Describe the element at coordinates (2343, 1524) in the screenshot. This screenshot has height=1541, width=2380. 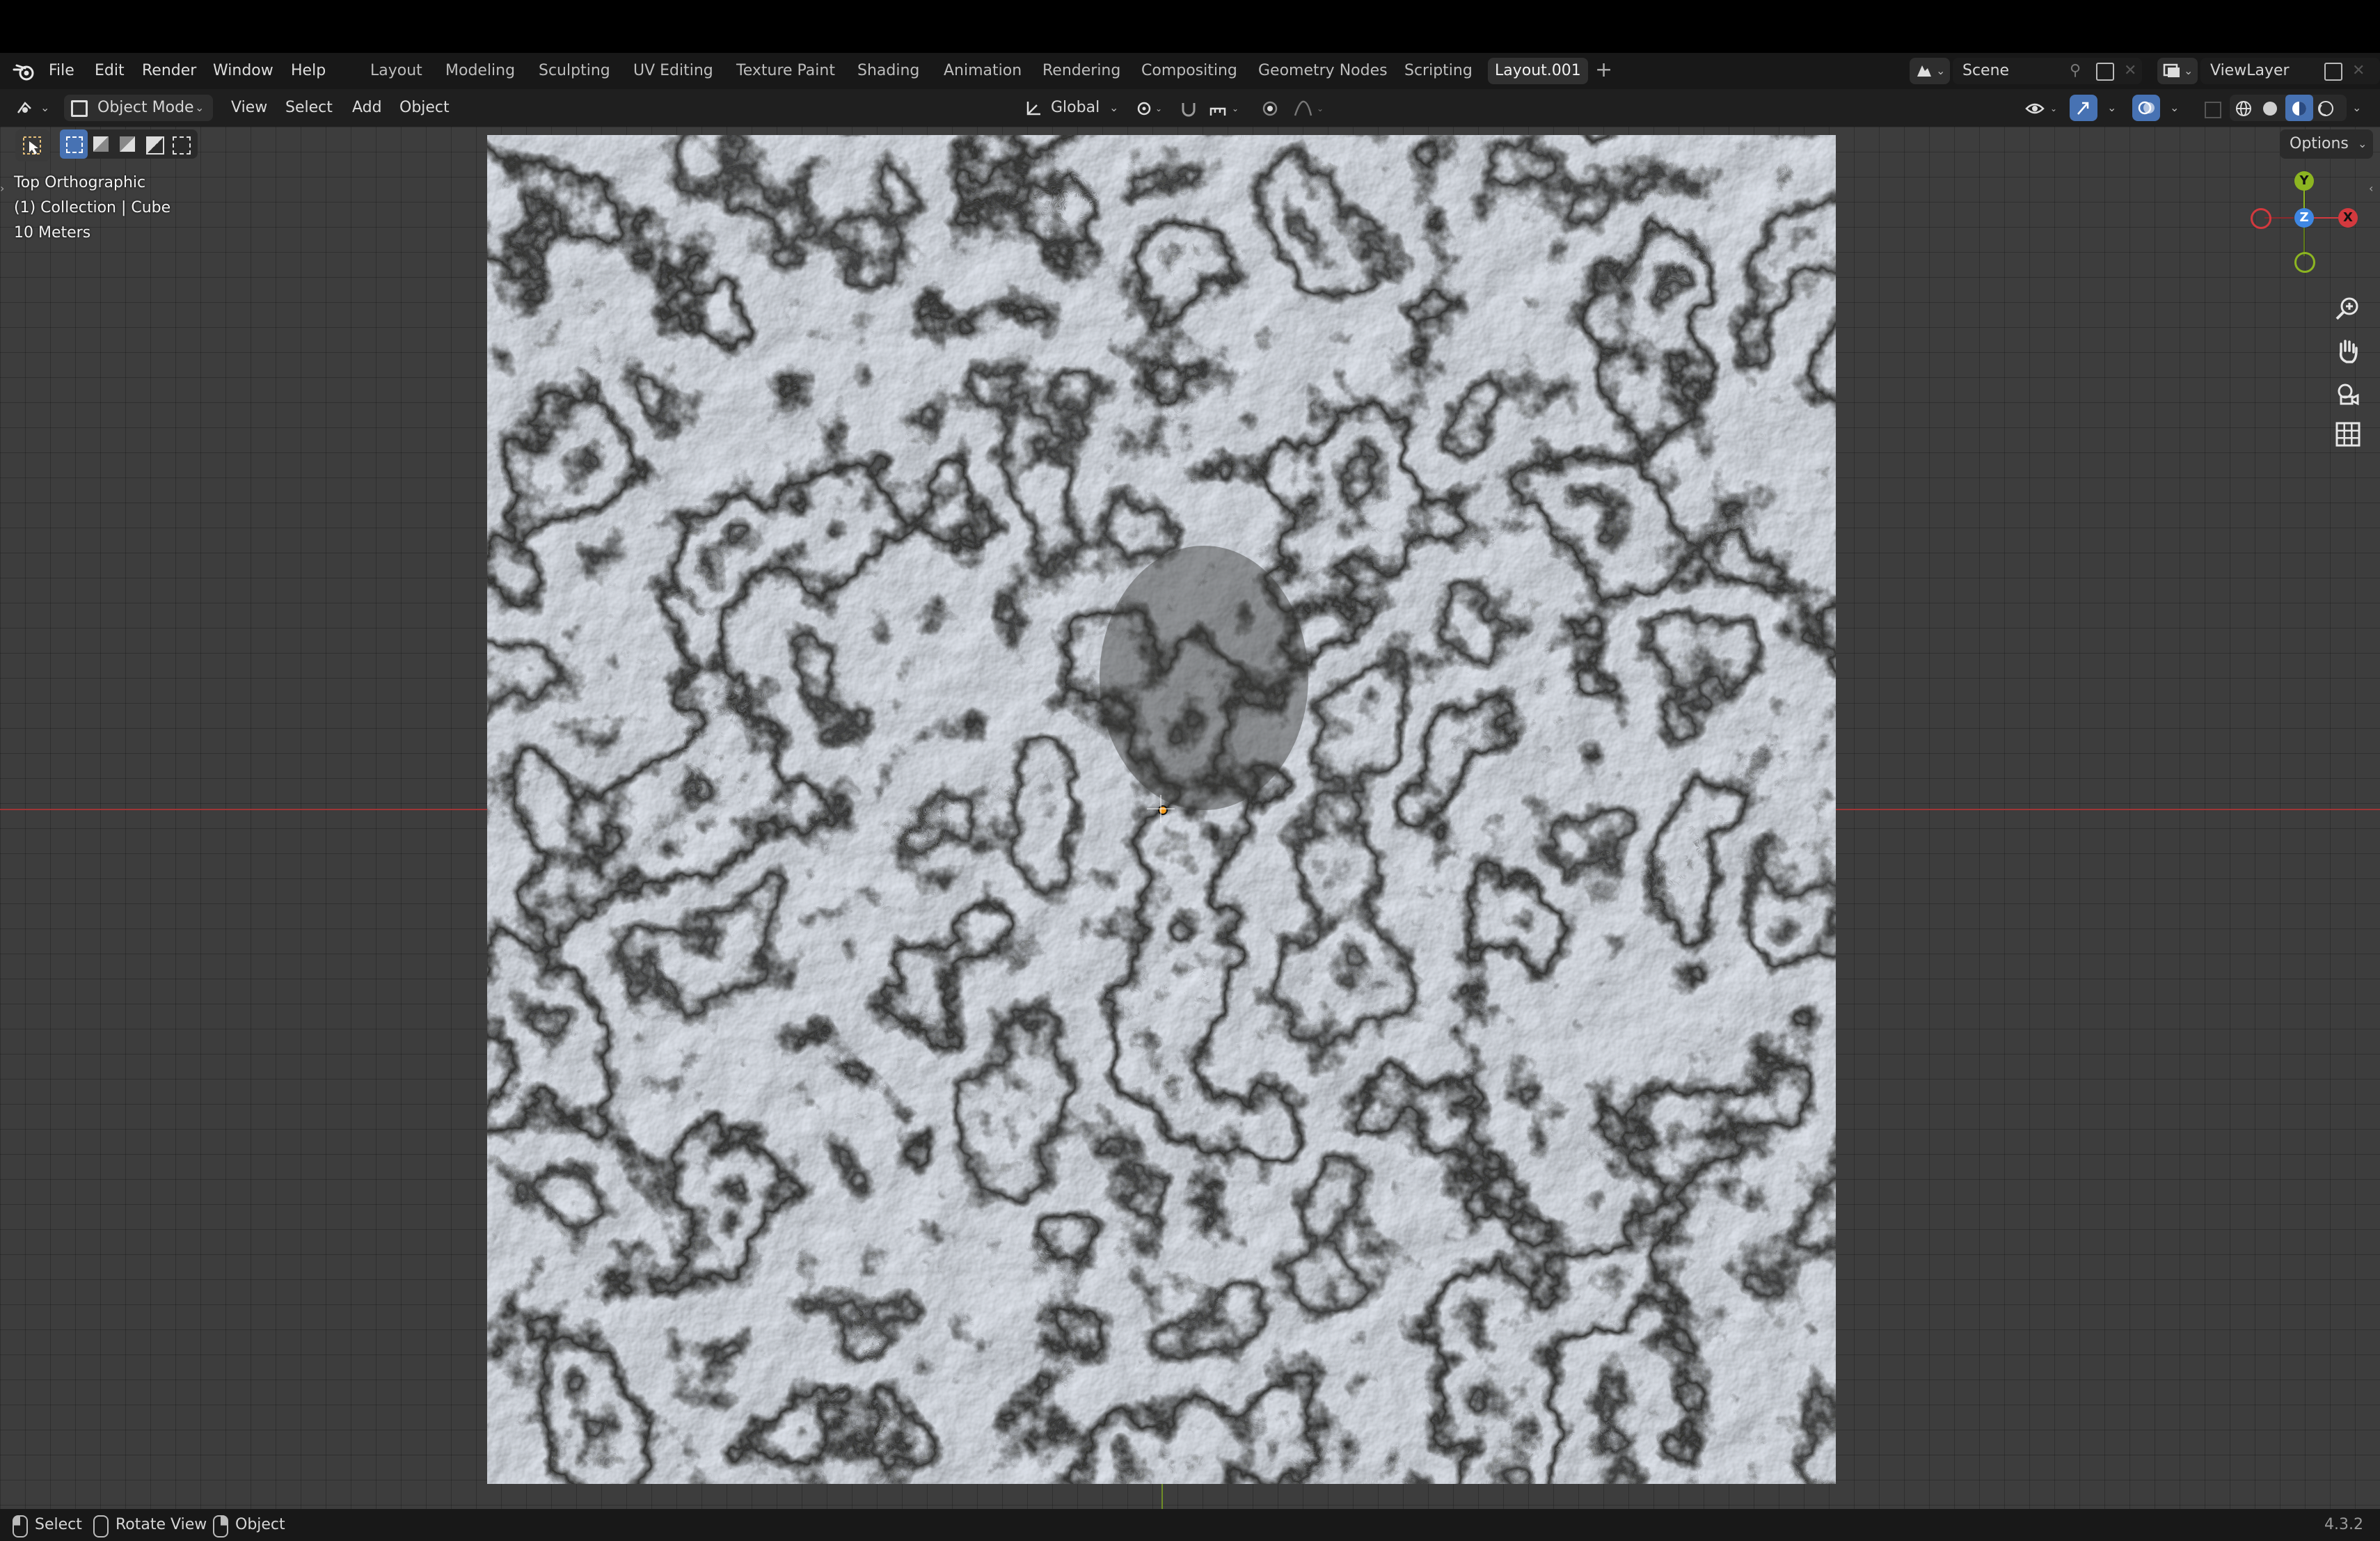
I see `version-label: 4.3.2` at that location.